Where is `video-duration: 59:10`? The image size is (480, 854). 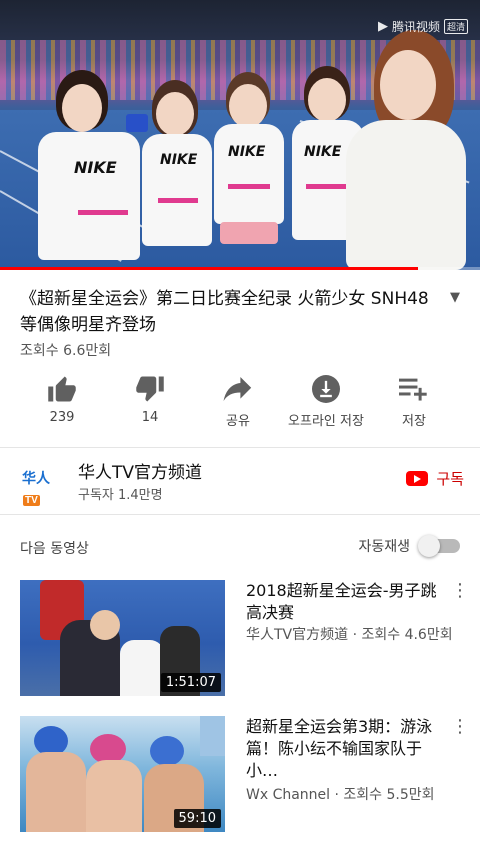
video-duration: 59:10 is located at coordinates (197, 818).